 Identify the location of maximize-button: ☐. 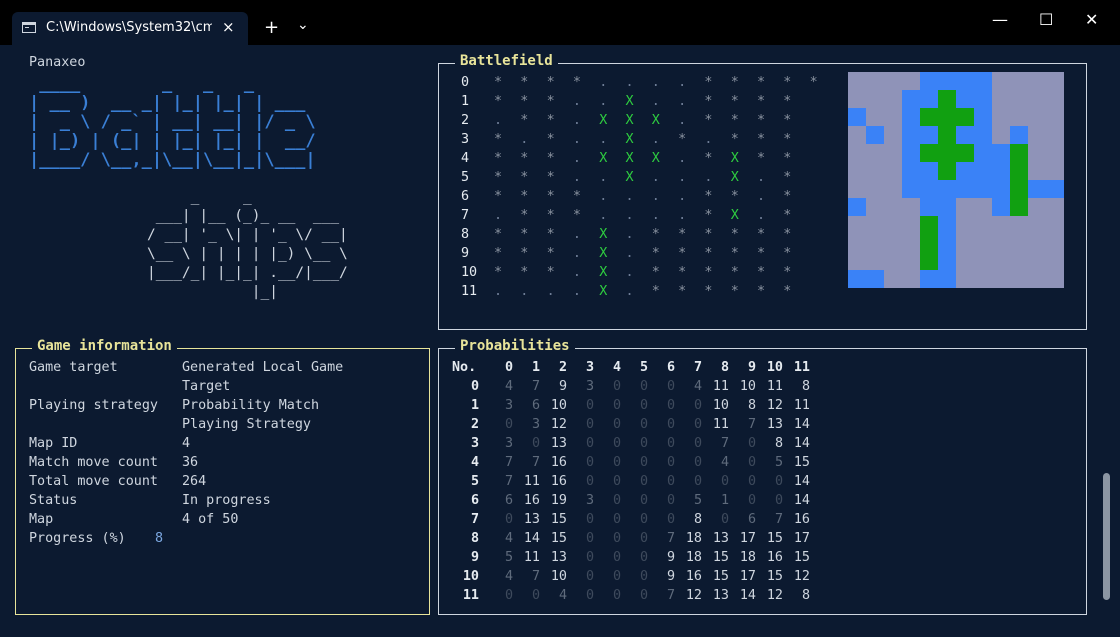
(1046, 19).